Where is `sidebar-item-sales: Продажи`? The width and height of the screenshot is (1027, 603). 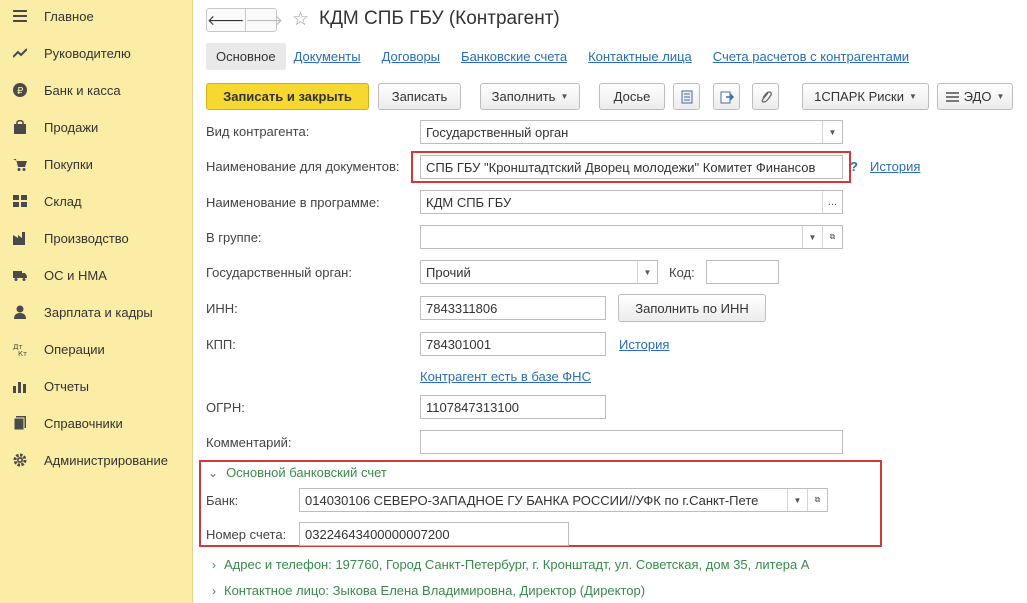 sidebar-item-sales: Продажи is located at coordinates (96, 127).